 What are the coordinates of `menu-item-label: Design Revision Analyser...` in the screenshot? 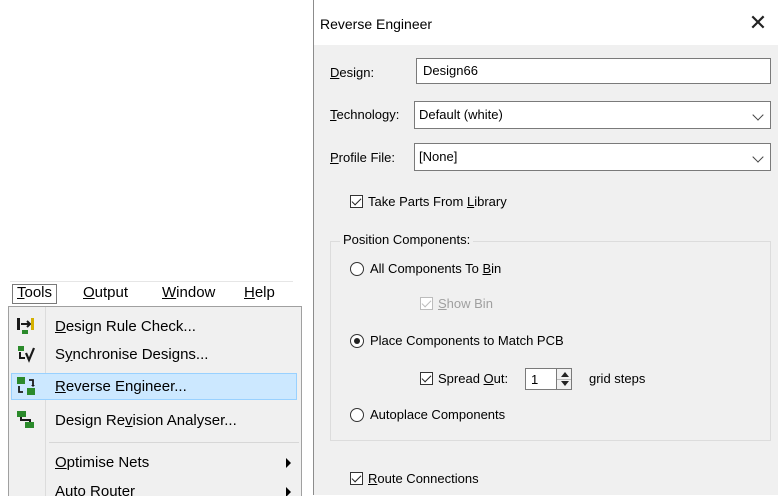 It's located at (146, 420).